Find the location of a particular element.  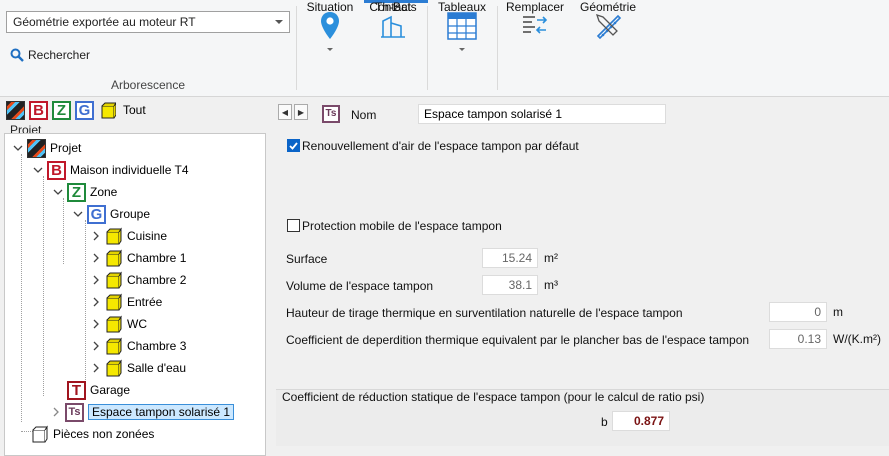

buffer-space-badge: Ts is located at coordinates (74, 412).